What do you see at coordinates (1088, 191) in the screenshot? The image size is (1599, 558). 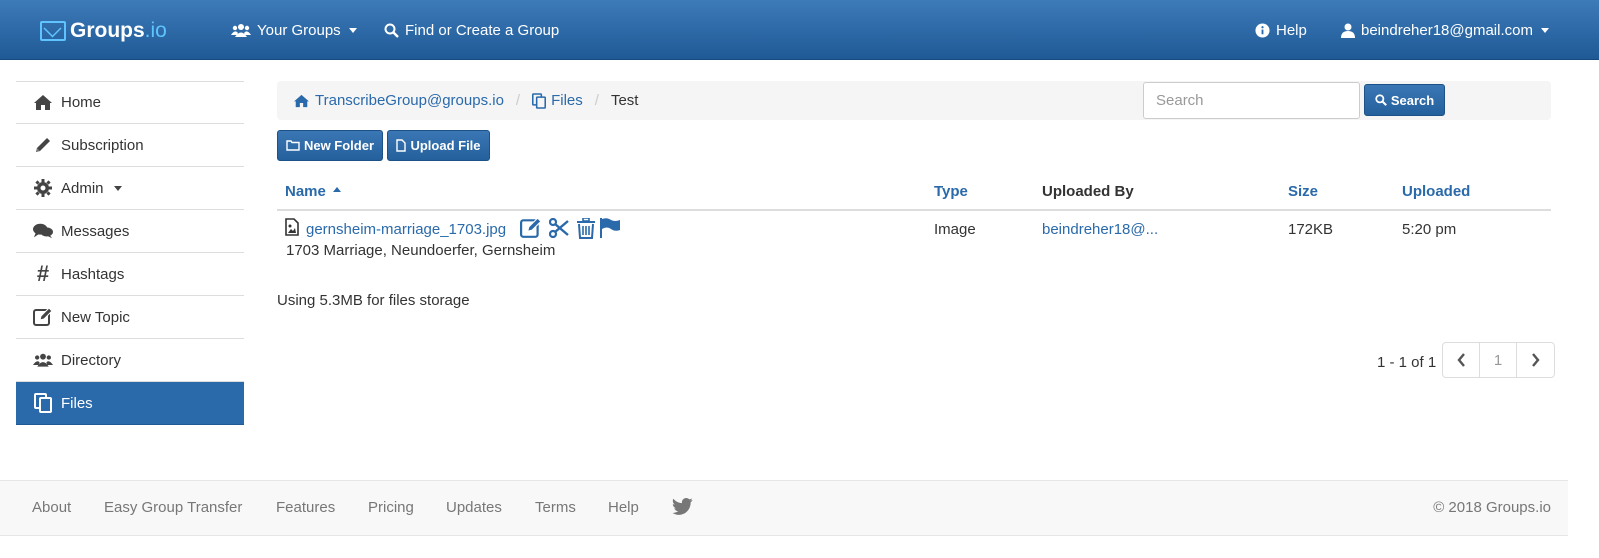 I see `column-header-uploaded-by: Uploaded By` at bounding box center [1088, 191].